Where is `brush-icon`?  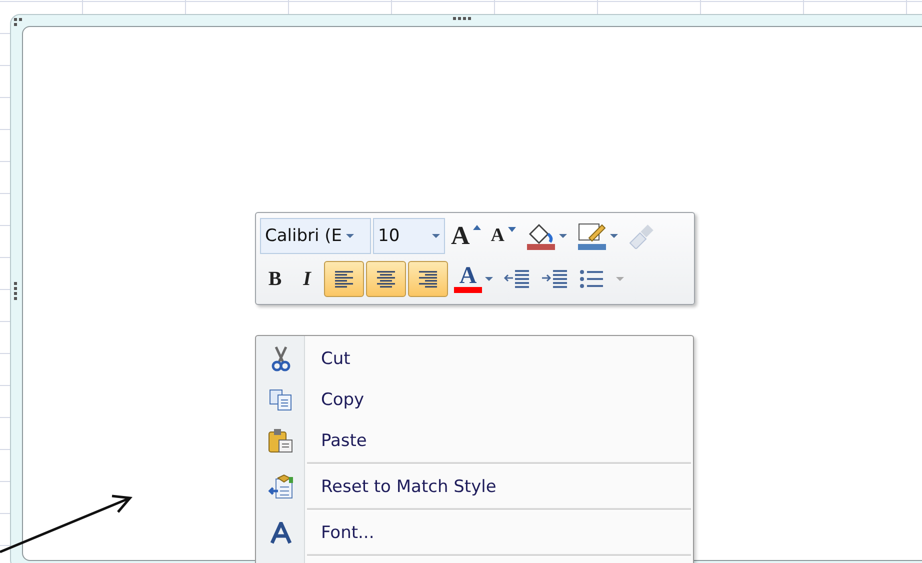
brush-icon is located at coordinates (642, 236).